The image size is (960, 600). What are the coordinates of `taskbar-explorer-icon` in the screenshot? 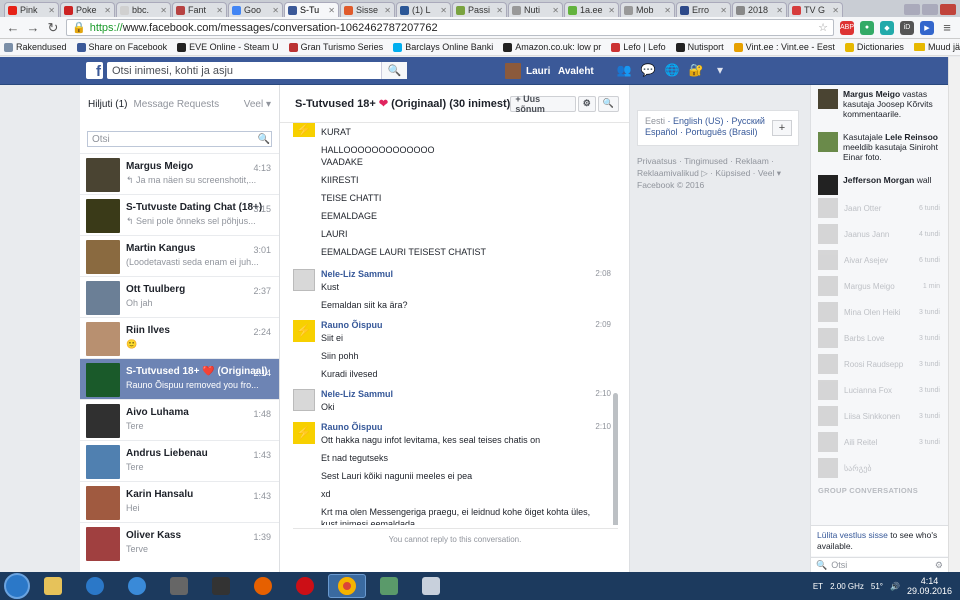 It's located at (53, 586).